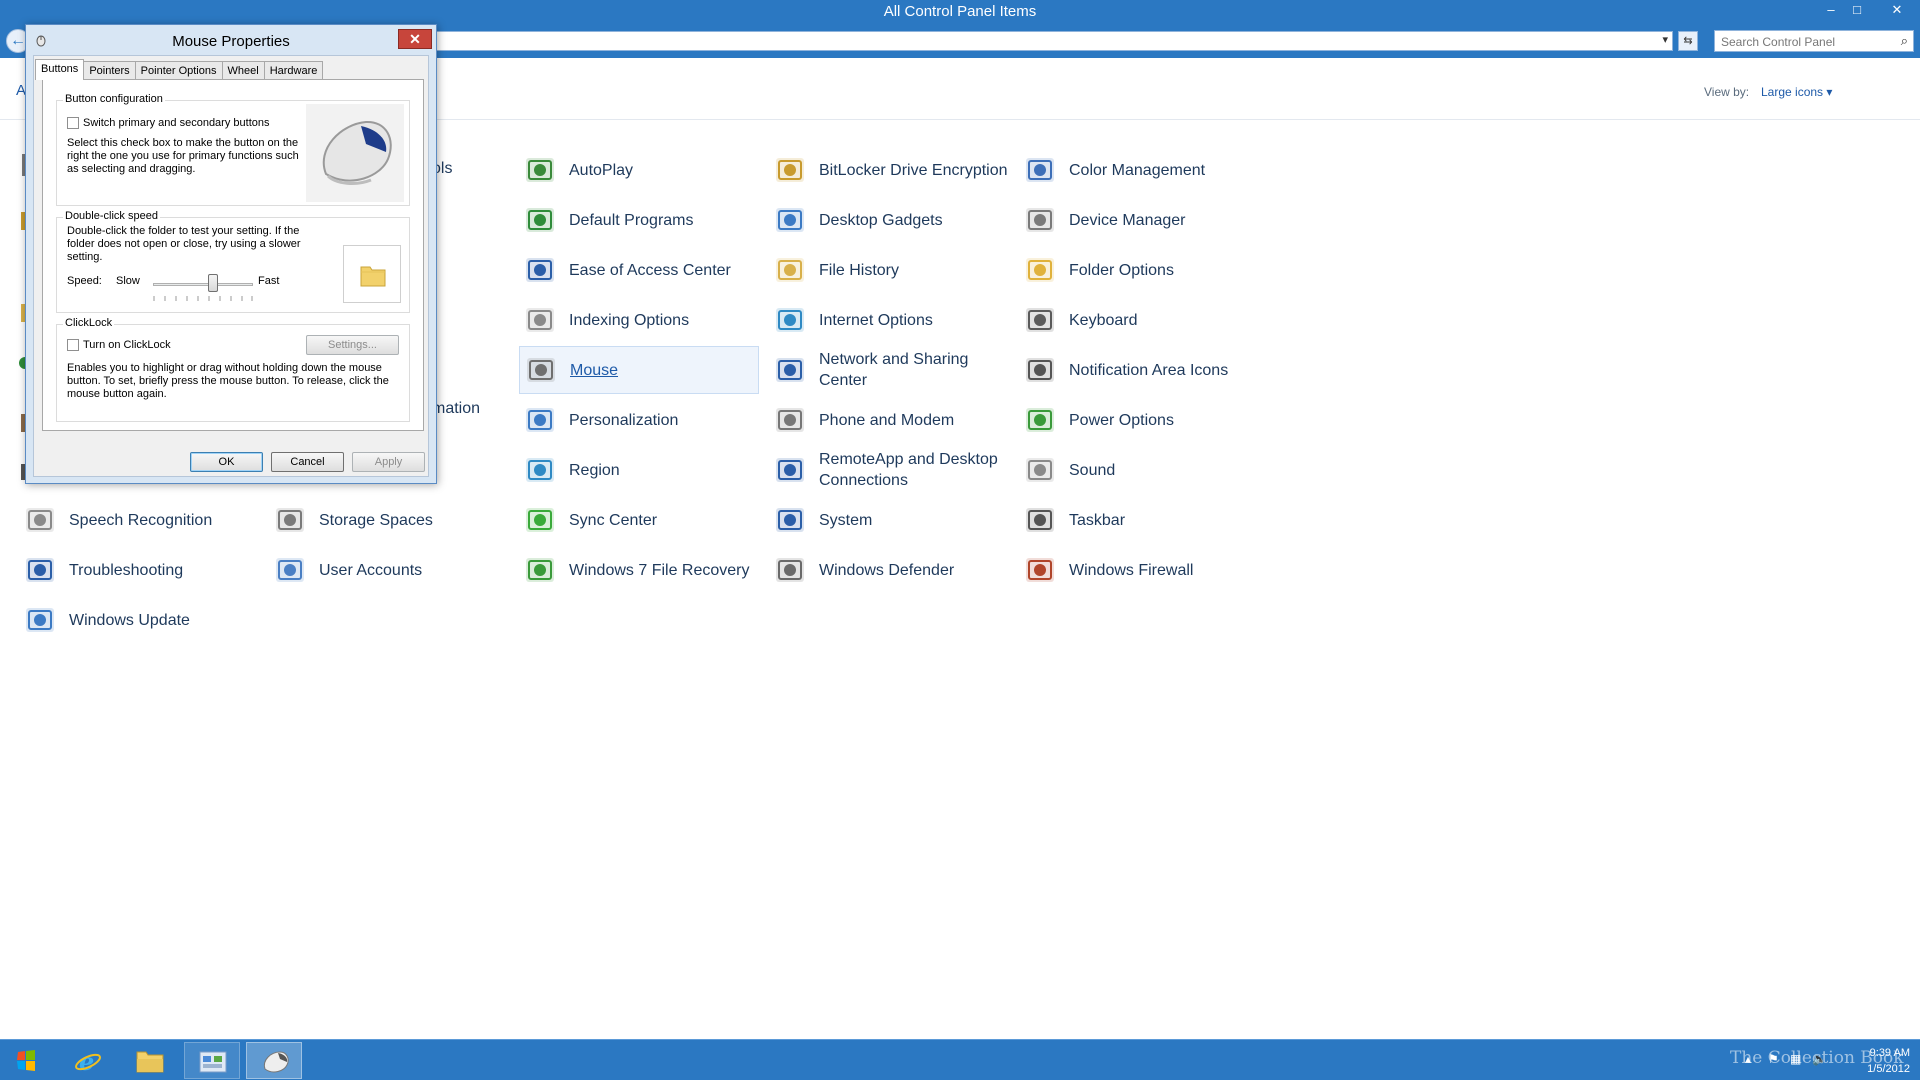 The width and height of the screenshot is (1920, 1080). I want to click on cp-item-file-history: File History, so click(889, 270).